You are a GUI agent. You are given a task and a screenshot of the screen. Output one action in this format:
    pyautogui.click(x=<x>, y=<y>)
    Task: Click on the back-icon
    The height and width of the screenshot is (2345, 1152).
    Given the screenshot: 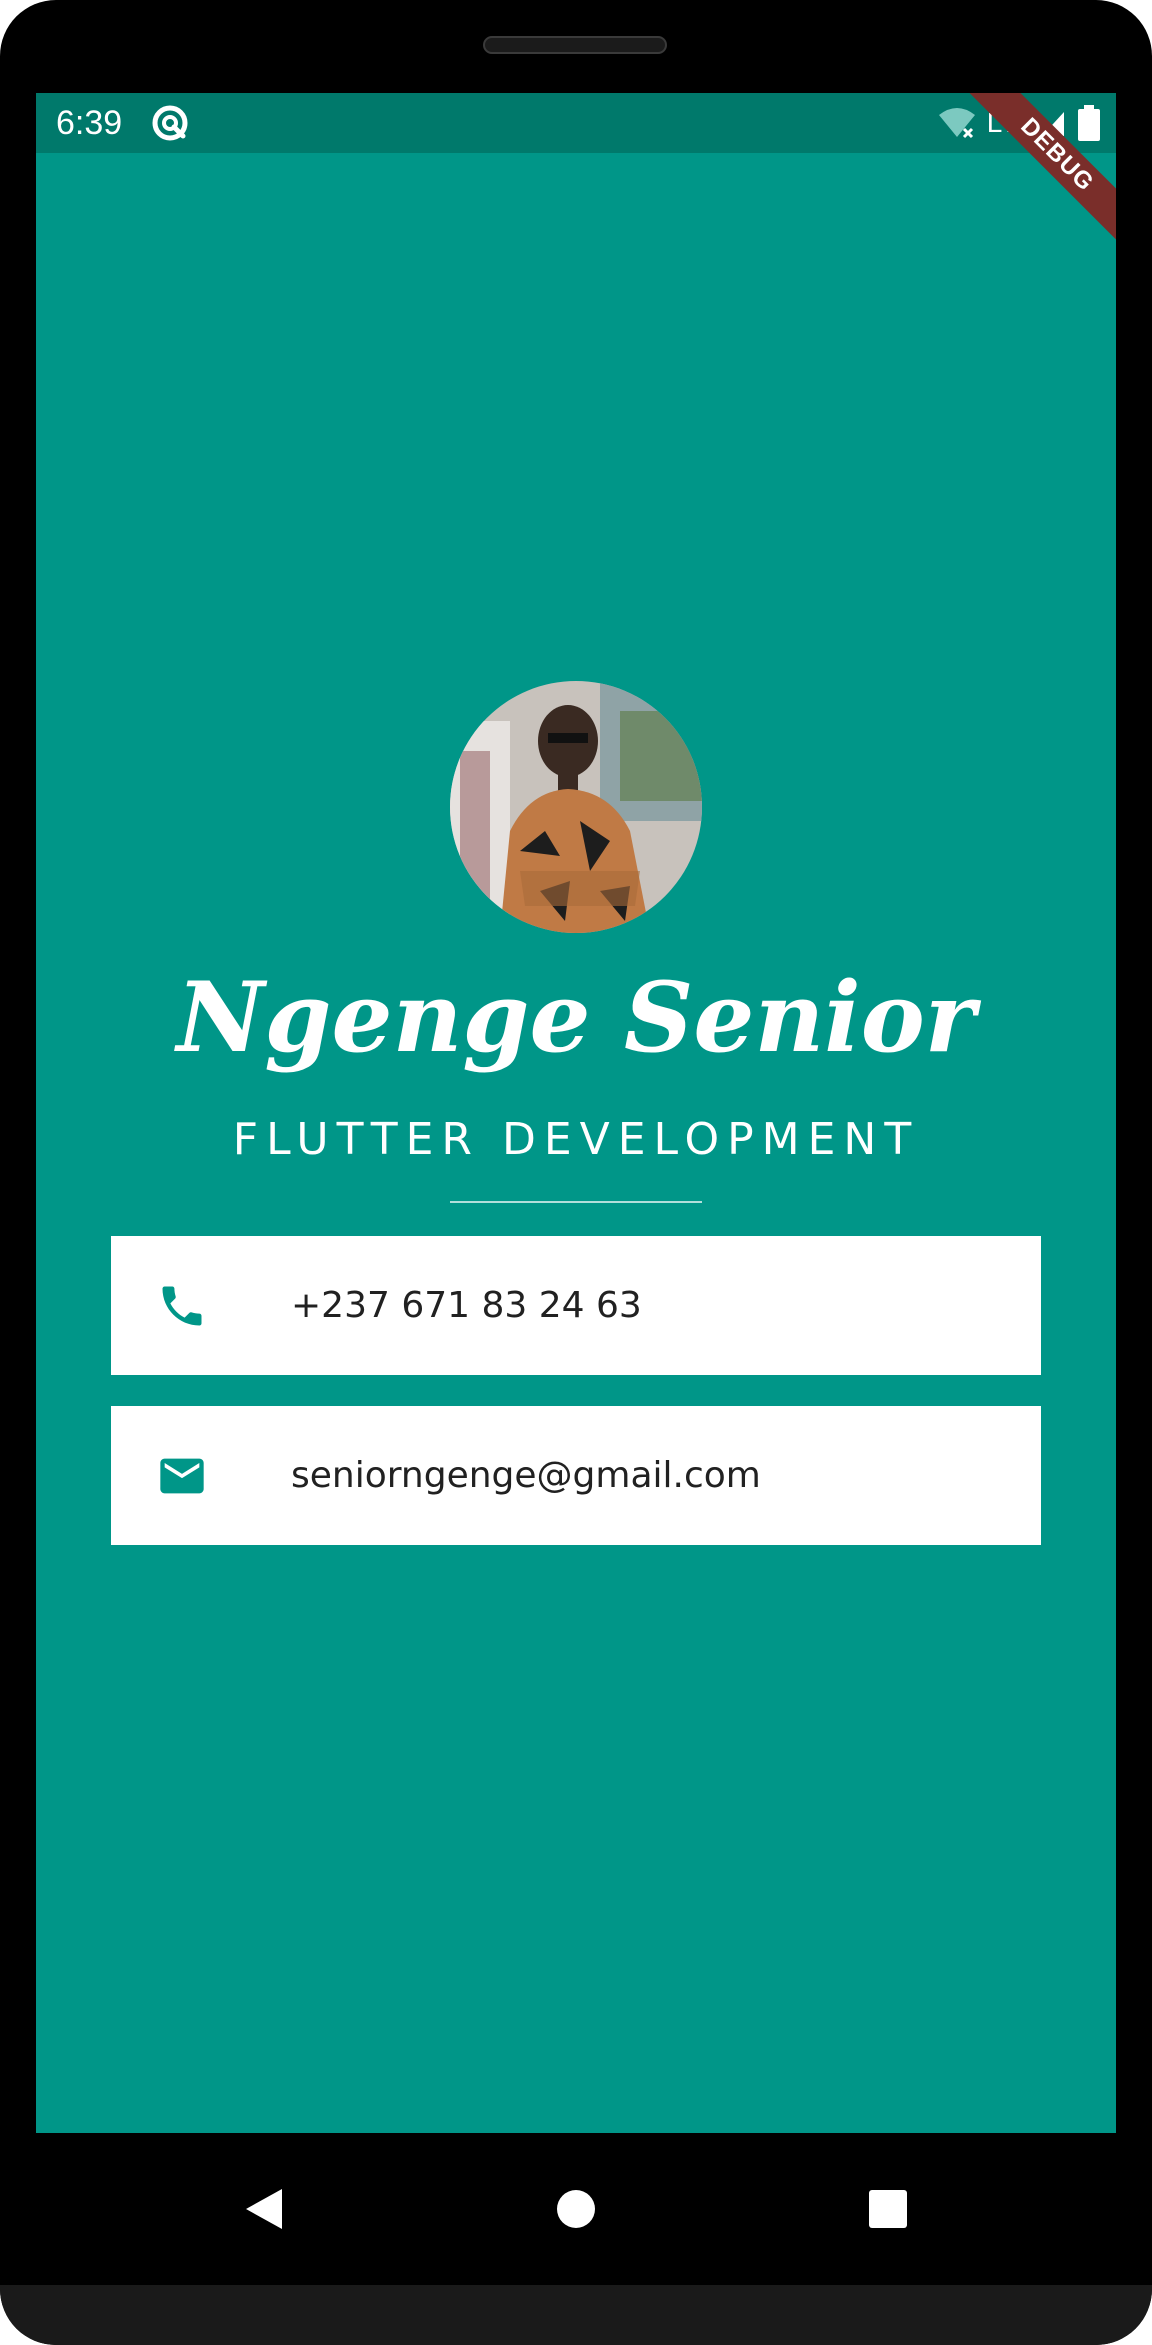 What is the action you would take?
    pyautogui.click(x=264, y=2209)
    